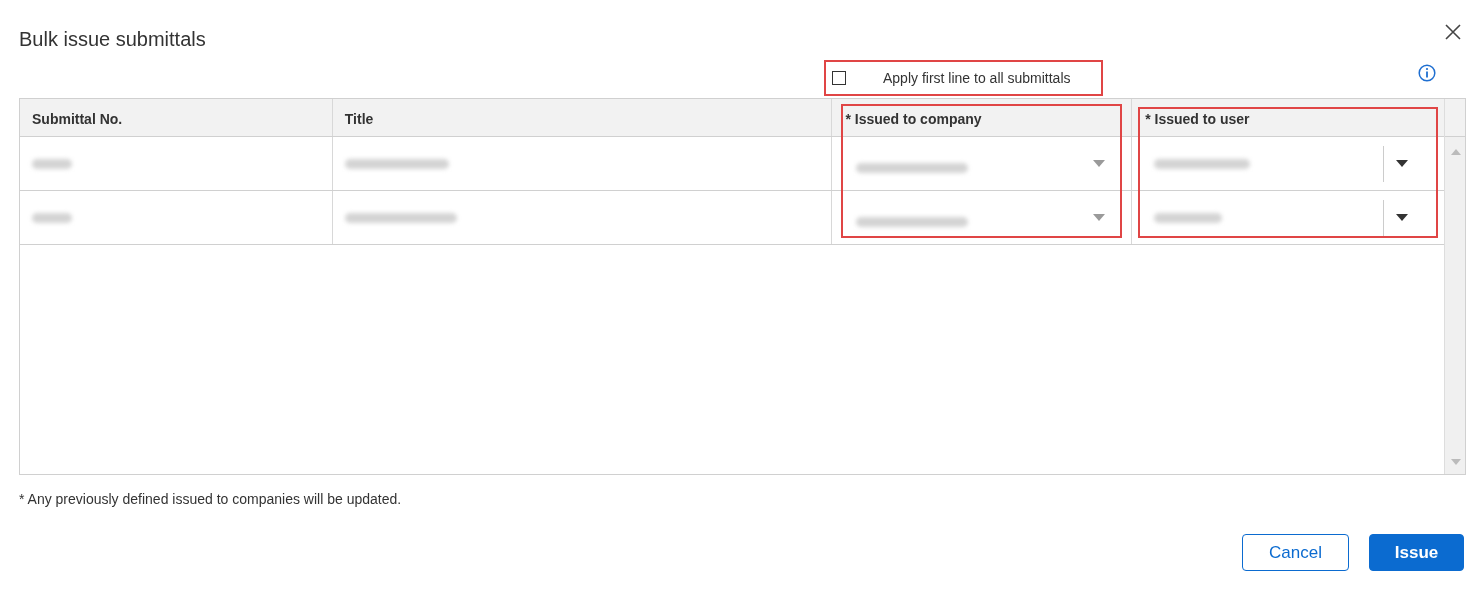 Image resolution: width=1479 pixels, height=592 pixels. Describe the element at coordinates (1416, 552) in the screenshot. I see `issue-button: Issue` at that location.